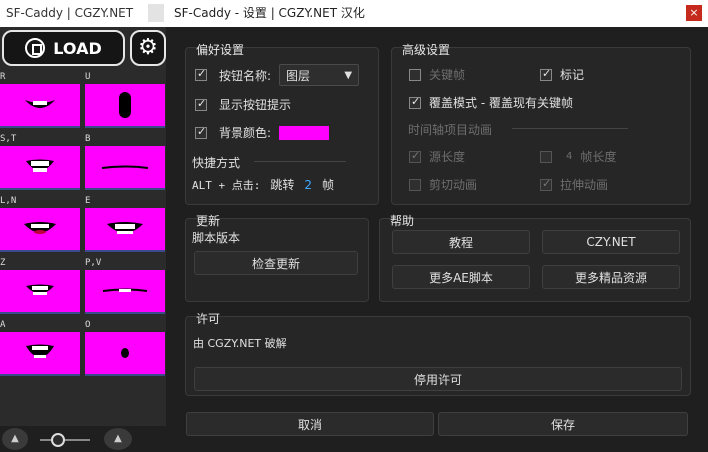 The height and width of the screenshot is (452, 708). Describe the element at coordinates (310, 424) in the screenshot. I see `cancel-button: 取消` at that location.